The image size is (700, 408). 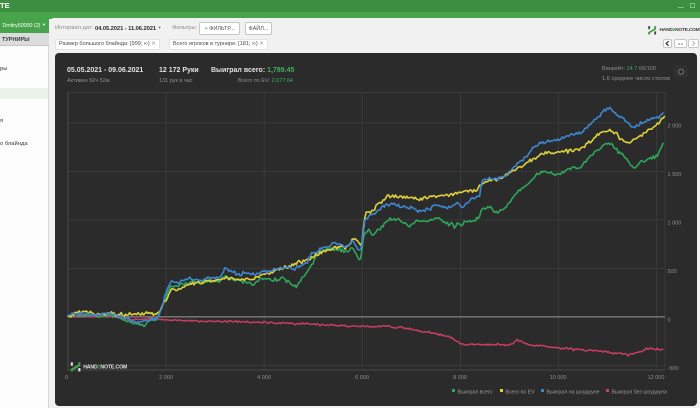 I want to click on svg-text: Выиграл всего, so click(x=475, y=392).